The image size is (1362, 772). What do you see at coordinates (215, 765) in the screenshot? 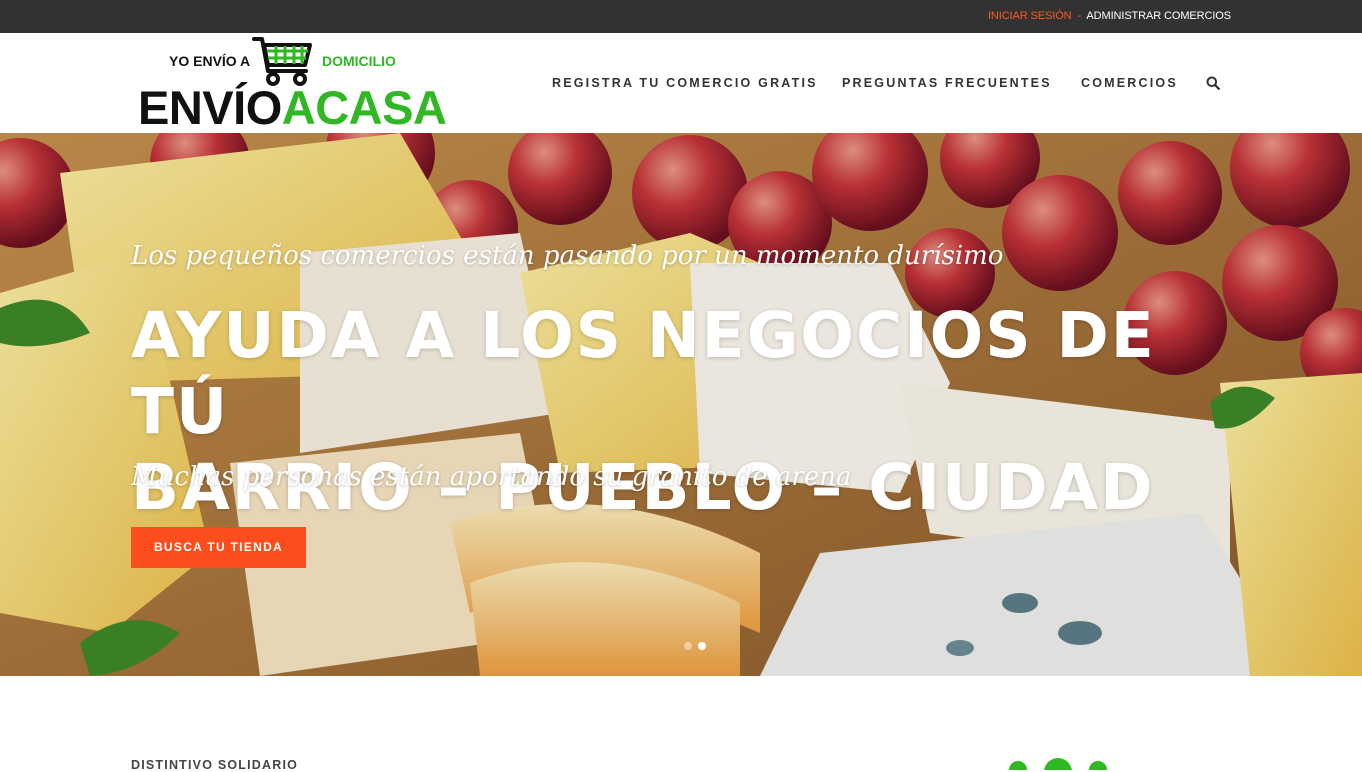
I see `section-title: DISTINTIVO SOLIDARIO` at bounding box center [215, 765].